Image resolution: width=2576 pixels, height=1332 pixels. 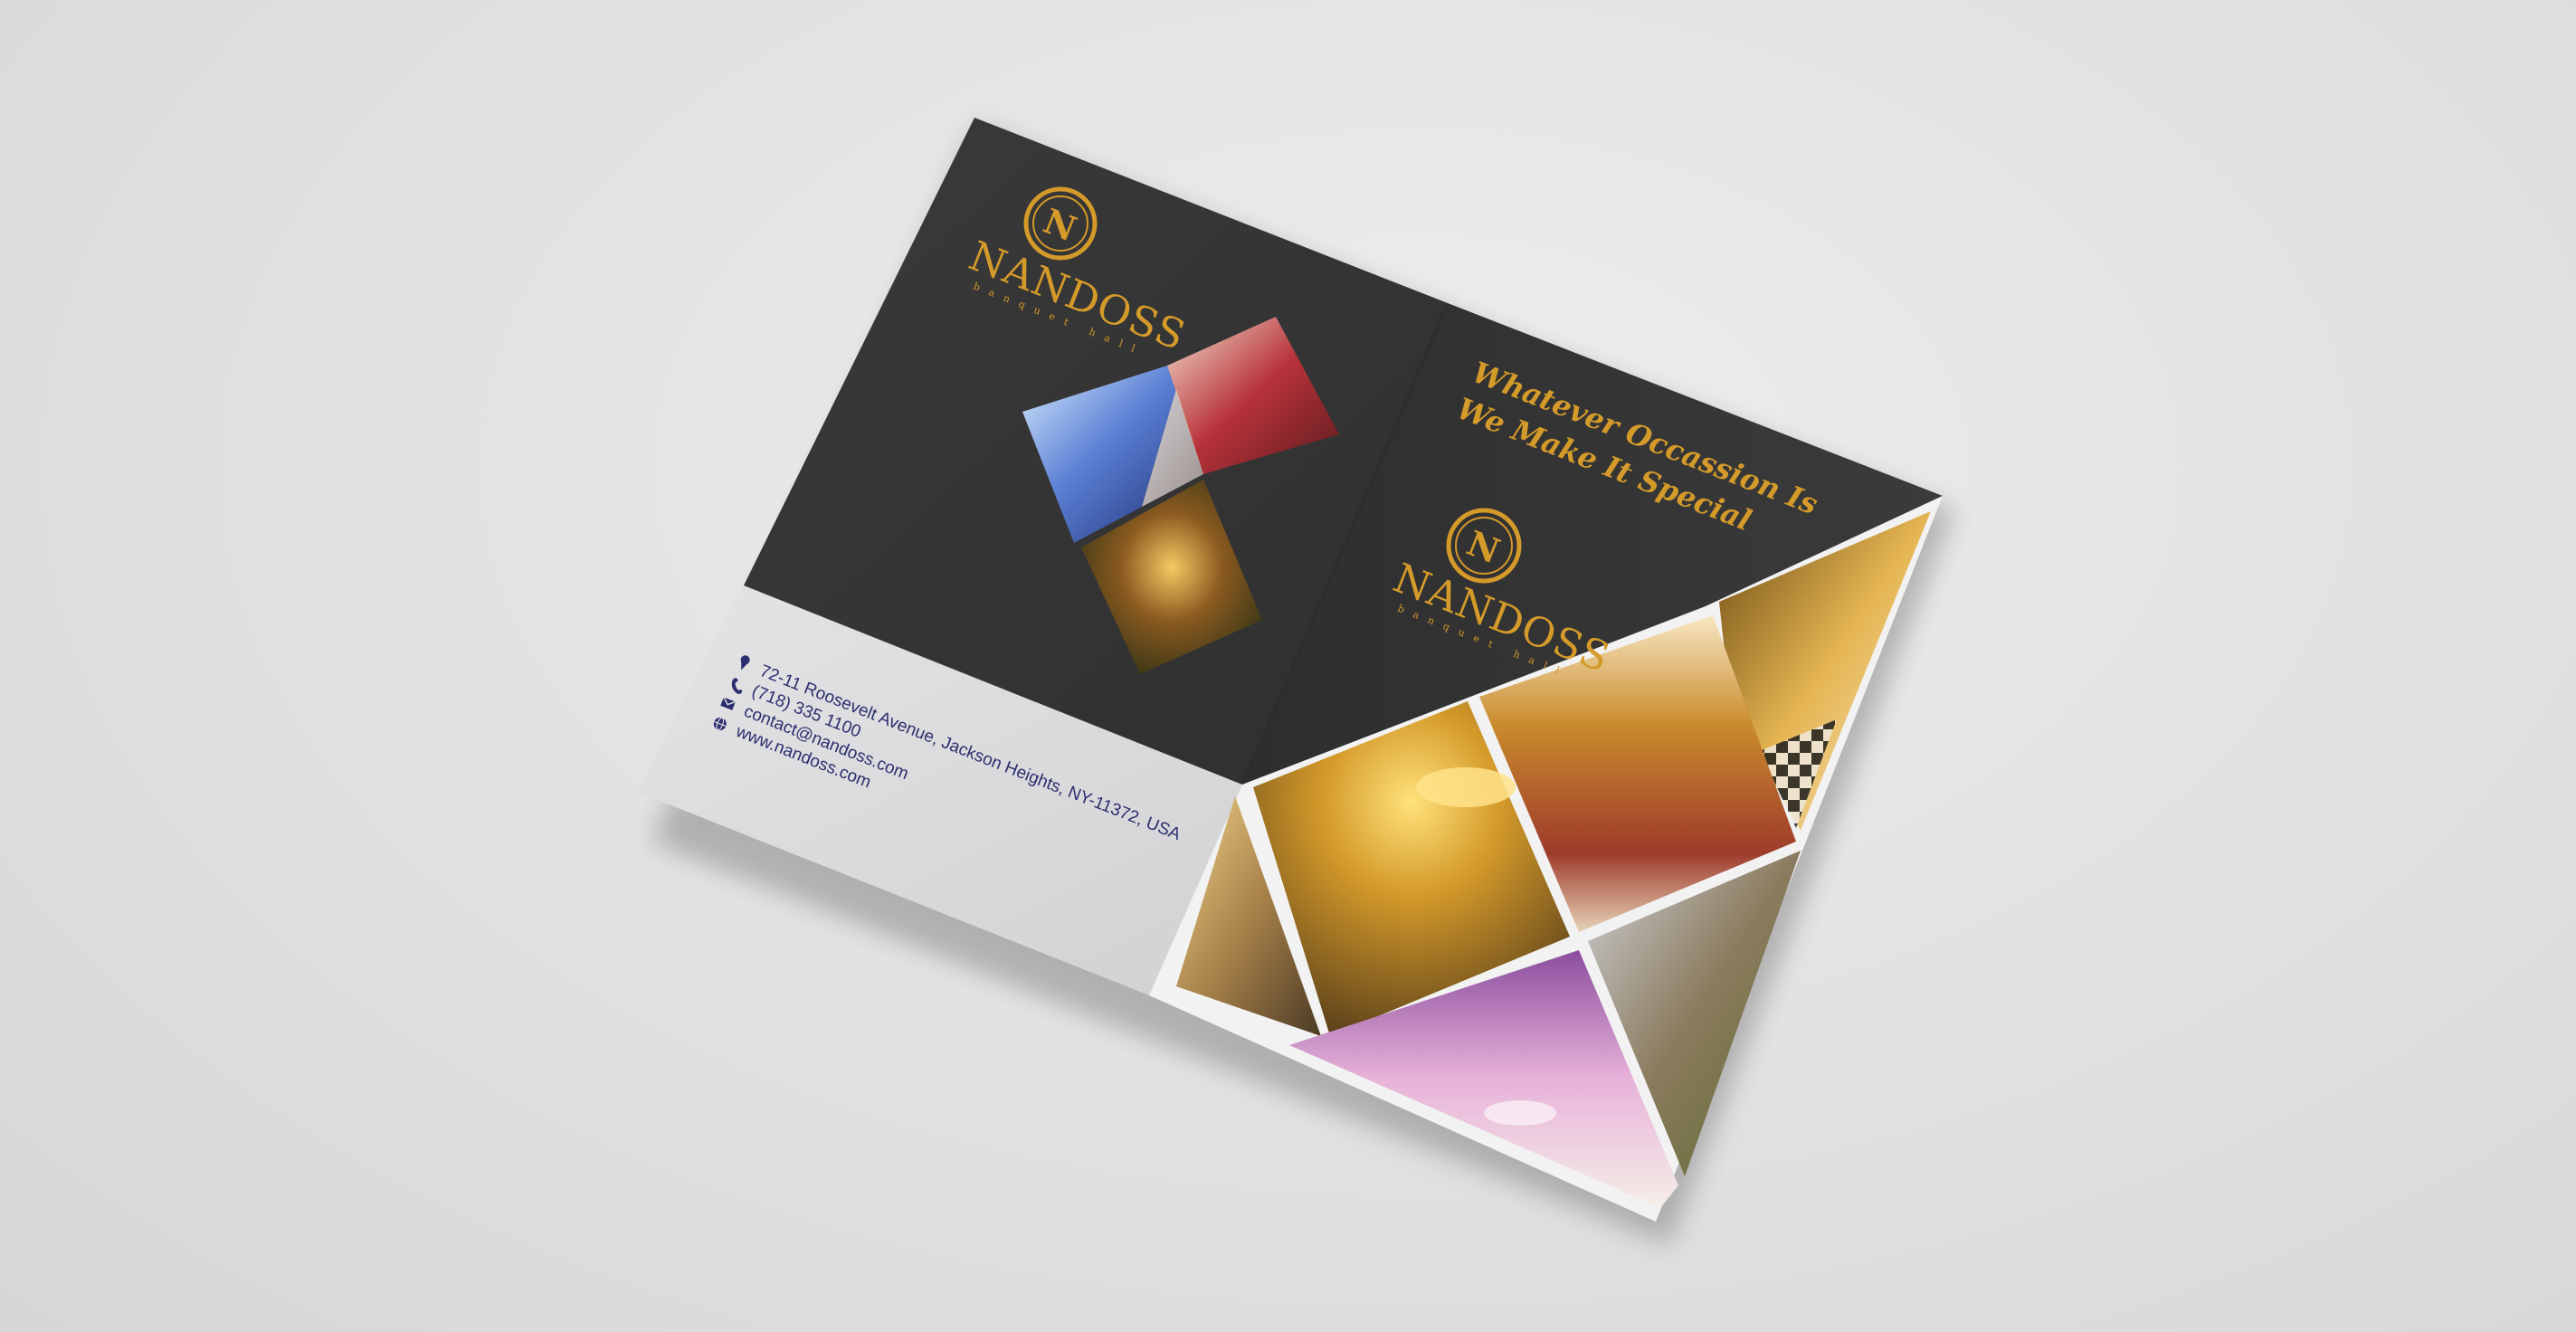 I want to click on photo-chandelier-highlight, so click(x=1466, y=787).